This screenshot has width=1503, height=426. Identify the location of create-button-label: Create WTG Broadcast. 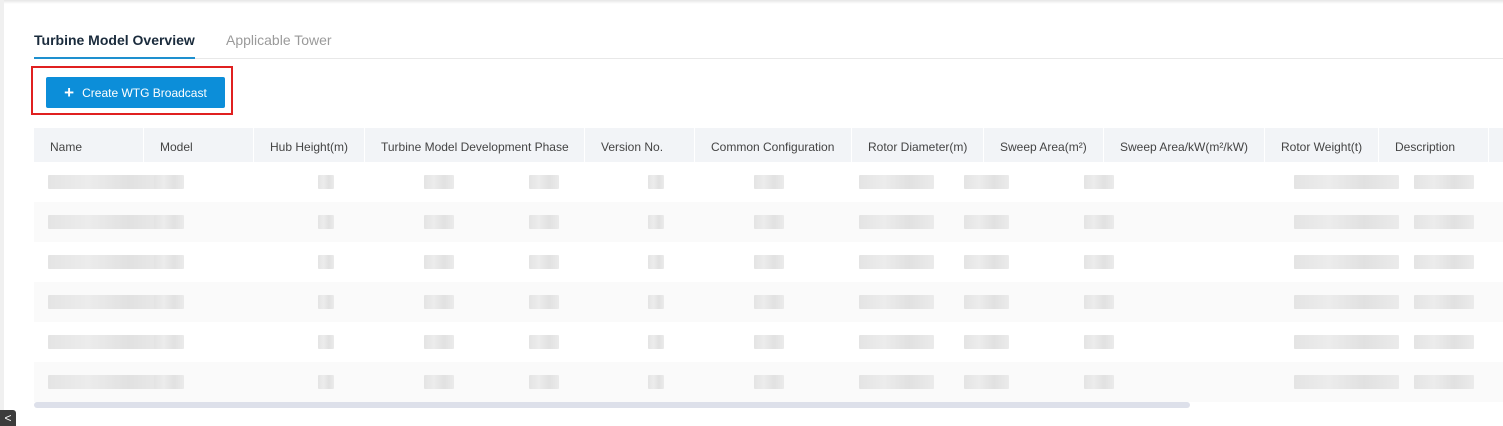
(144, 92).